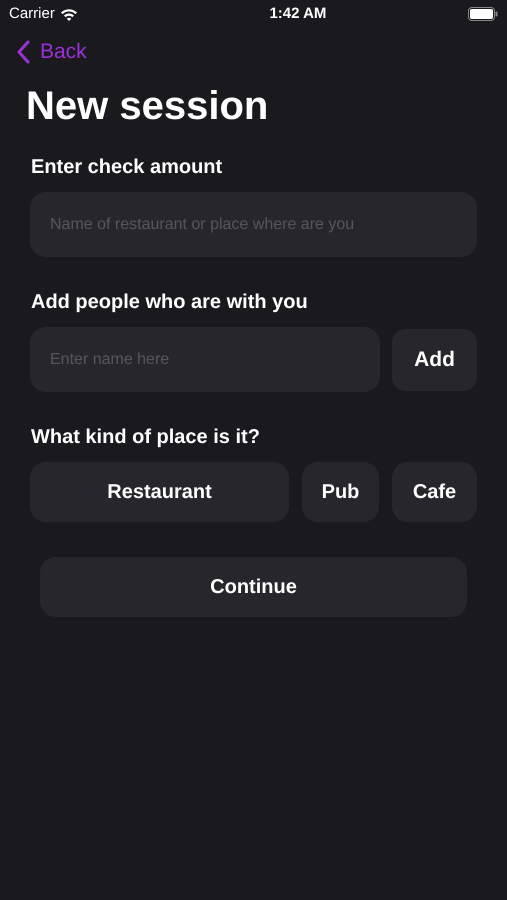  Describe the element at coordinates (169, 302) in the screenshot. I see `section-label: Add people who are with you` at that location.